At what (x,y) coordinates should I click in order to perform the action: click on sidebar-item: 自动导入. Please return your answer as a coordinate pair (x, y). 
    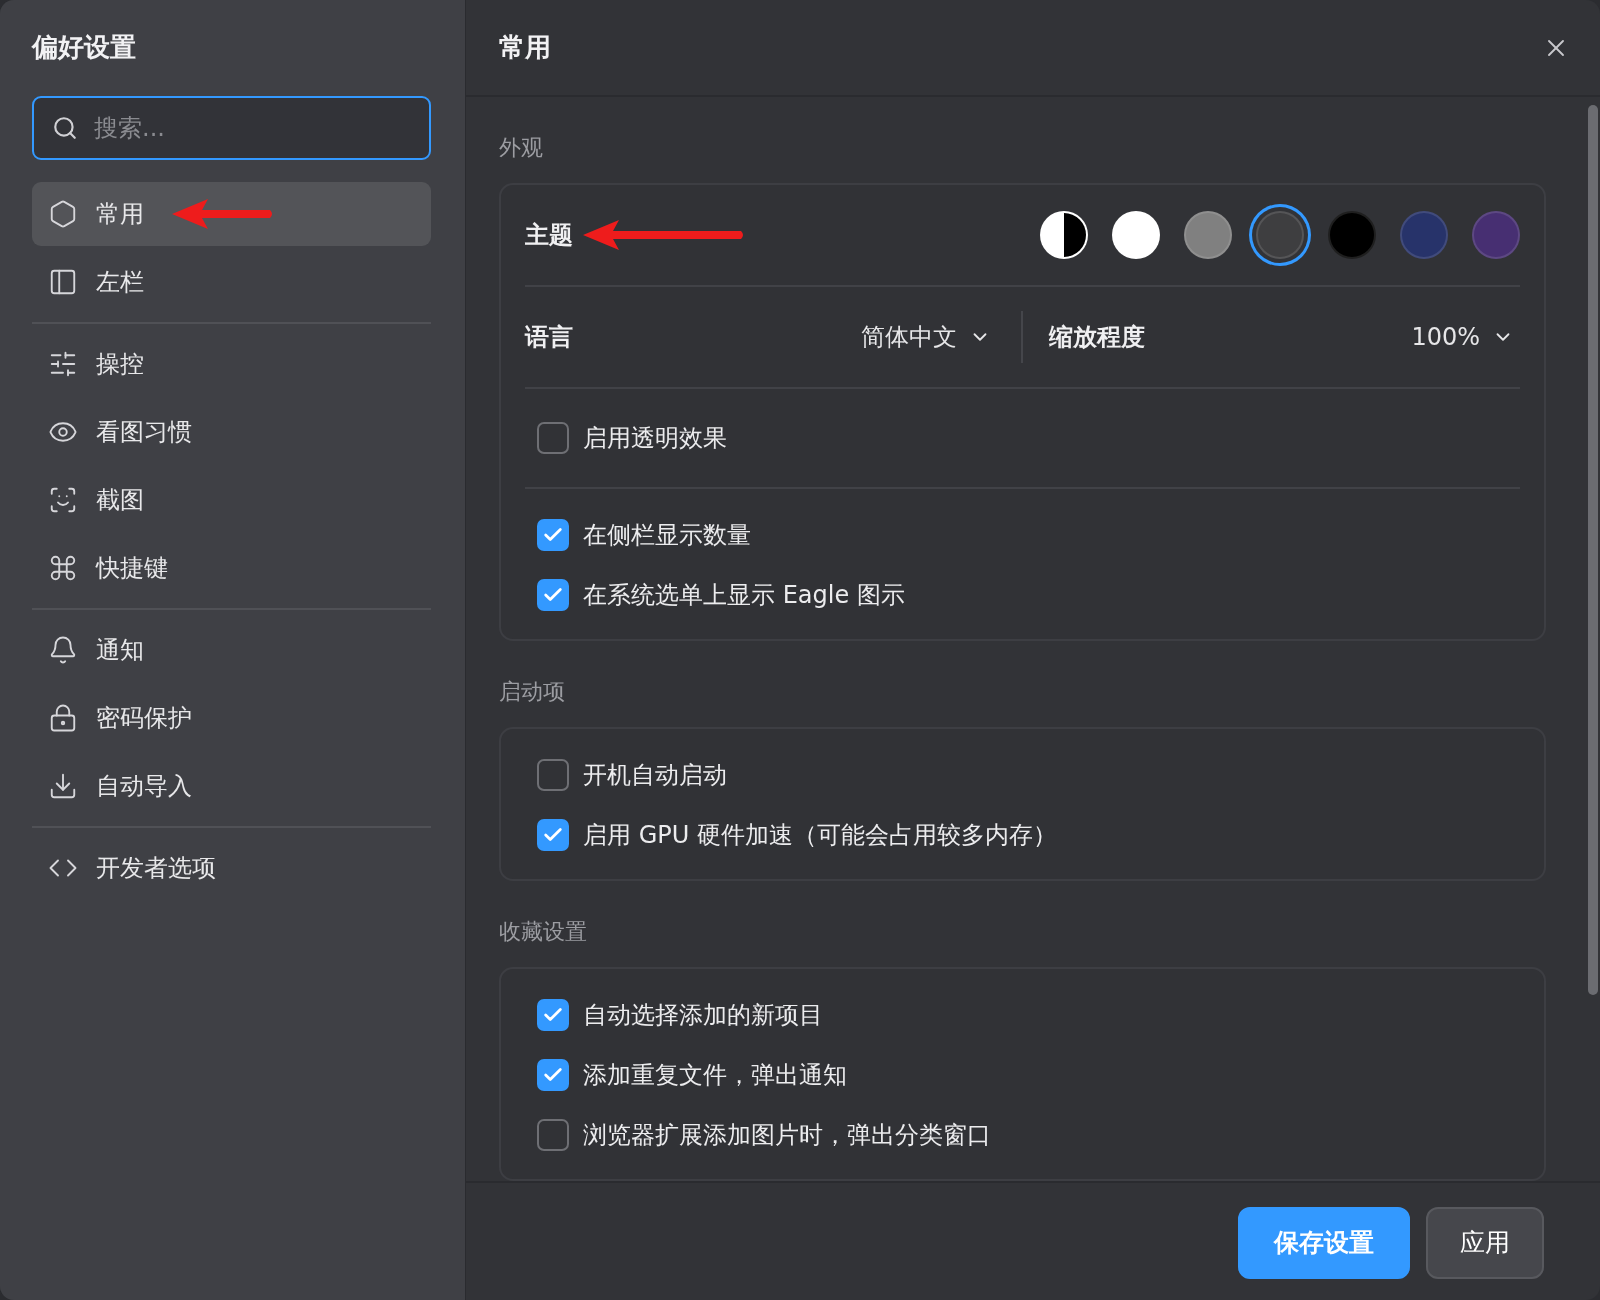
    Looking at the image, I should click on (231, 786).